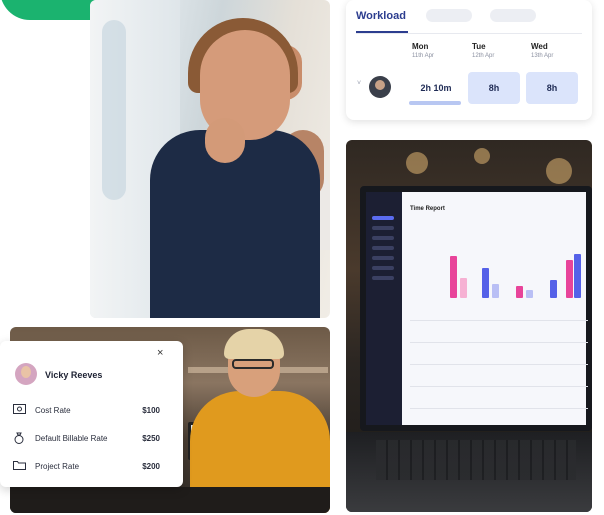 The width and height of the screenshot is (604, 515). What do you see at coordinates (384, 308) in the screenshot?
I see `app-sidebar` at bounding box center [384, 308].